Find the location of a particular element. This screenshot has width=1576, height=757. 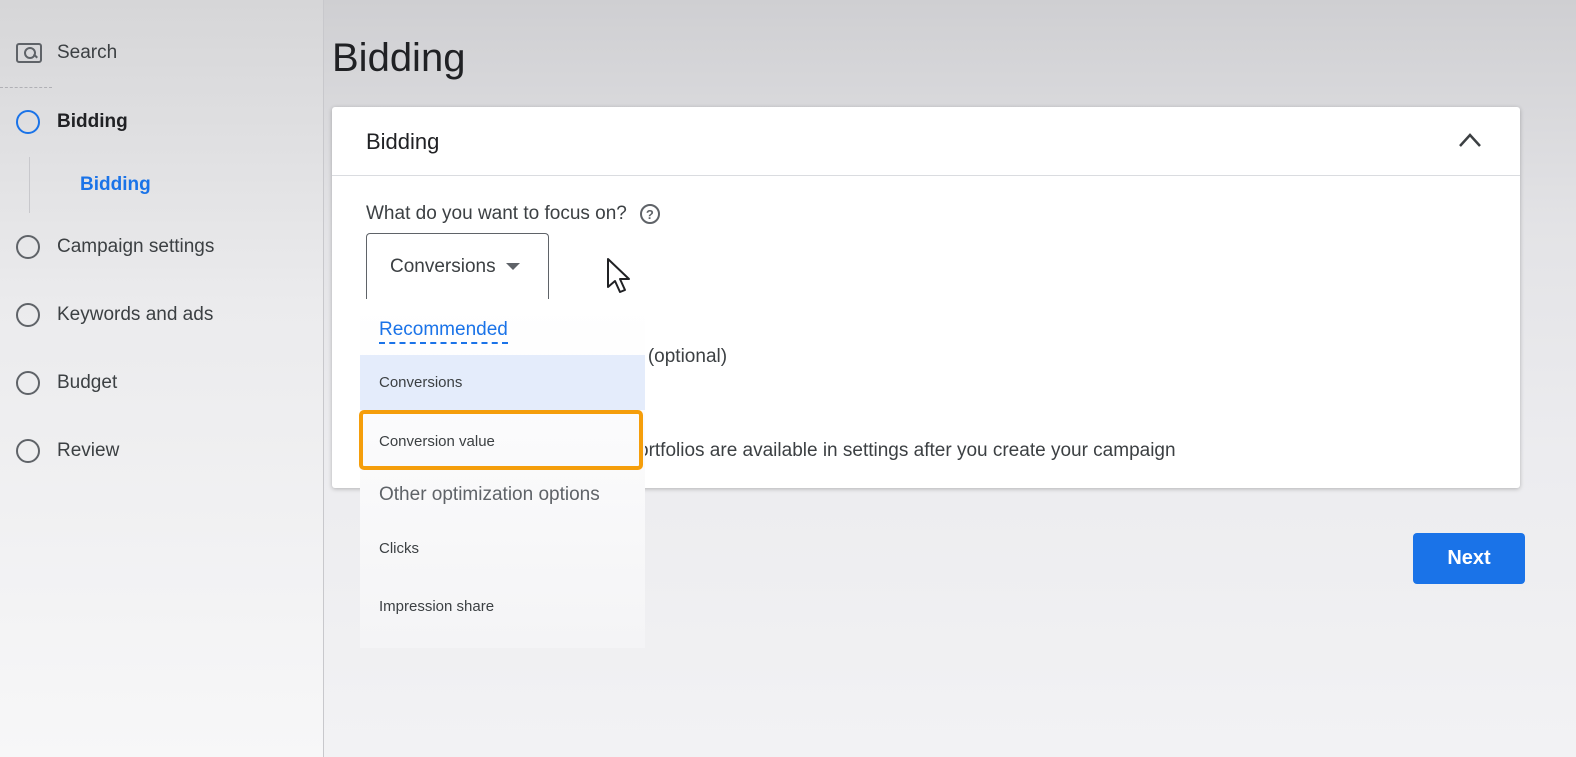

sidebar-item-label: Review is located at coordinates (88, 450).